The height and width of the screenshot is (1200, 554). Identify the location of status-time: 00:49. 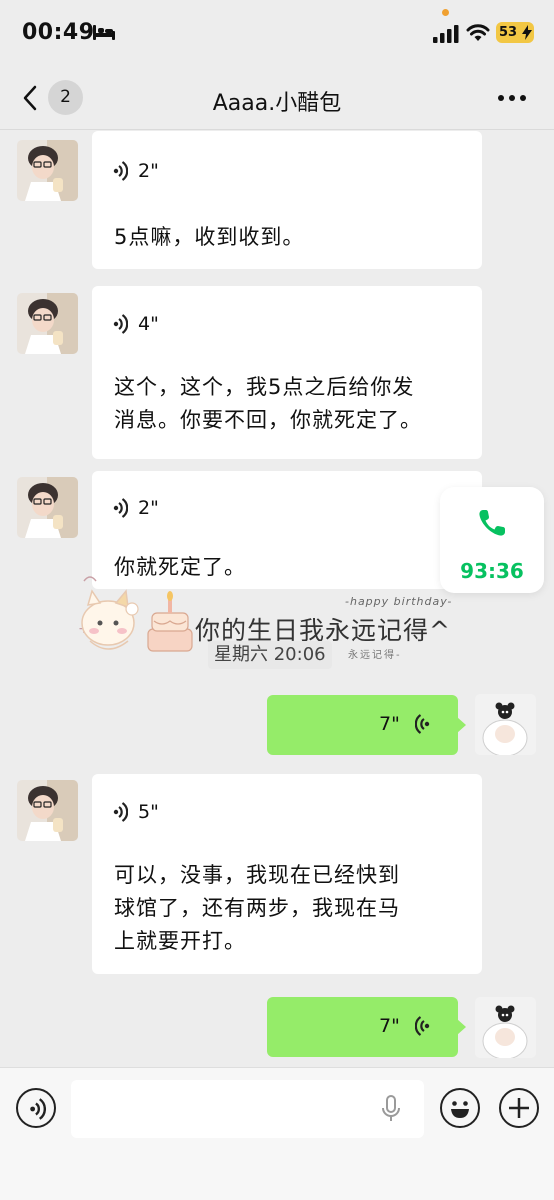
(58, 32).